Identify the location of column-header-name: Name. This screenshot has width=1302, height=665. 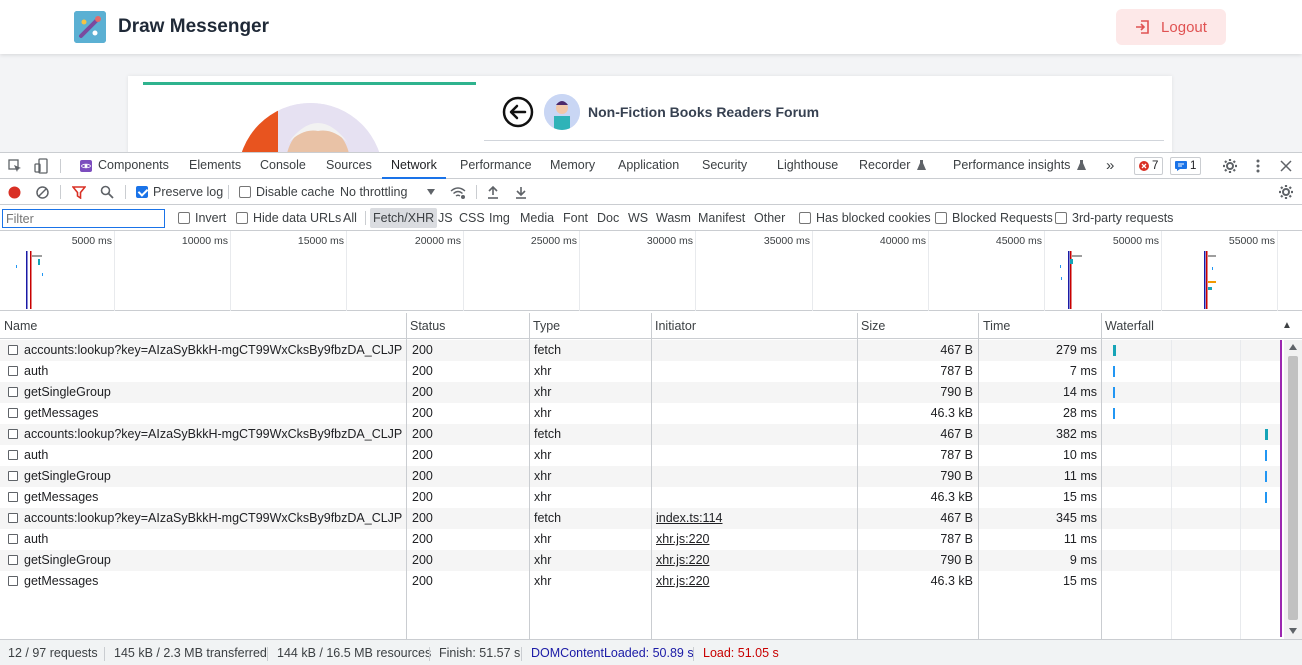
(18, 326).